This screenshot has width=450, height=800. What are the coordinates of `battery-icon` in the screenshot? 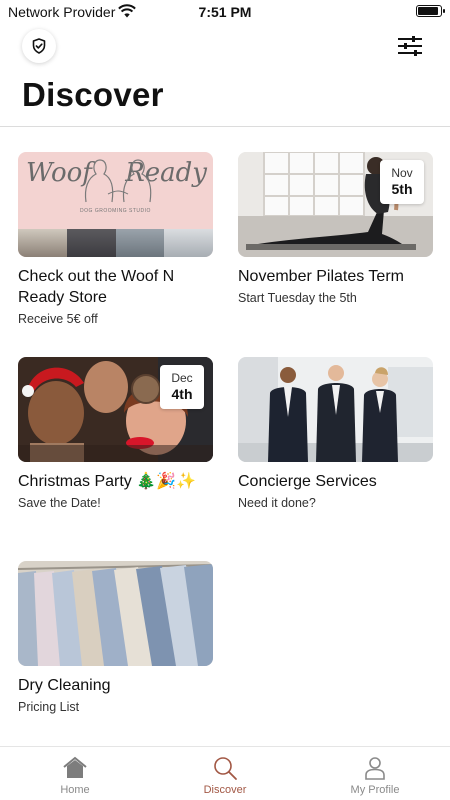 It's located at (430, 11).